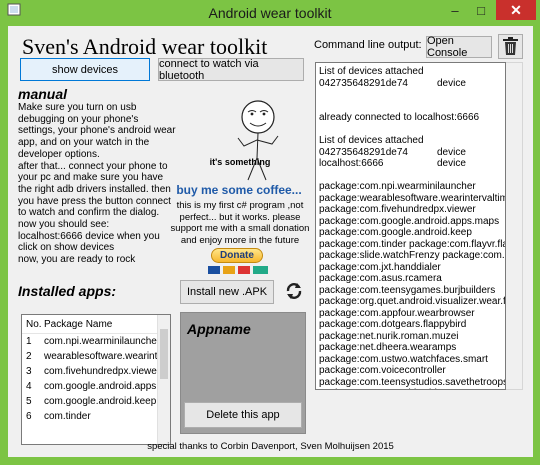 The width and height of the screenshot is (540, 465). Describe the element at coordinates (67, 291) in the screenshot. I see `installed-apps-heading: Installed apps:` at that location.